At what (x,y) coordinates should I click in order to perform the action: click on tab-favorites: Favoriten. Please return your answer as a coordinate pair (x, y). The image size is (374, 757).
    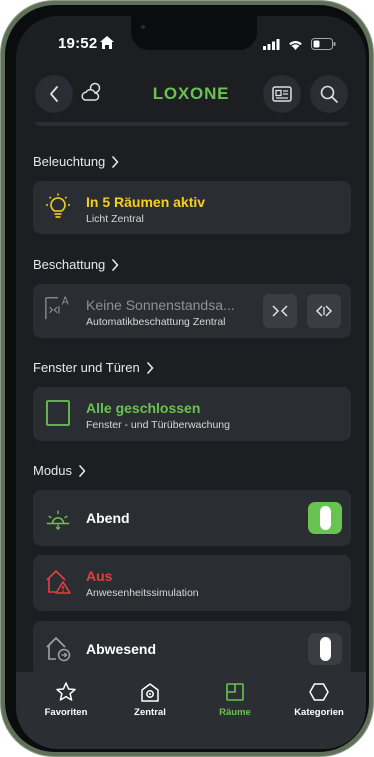
    Looking at the image, I should click on (66, 699).